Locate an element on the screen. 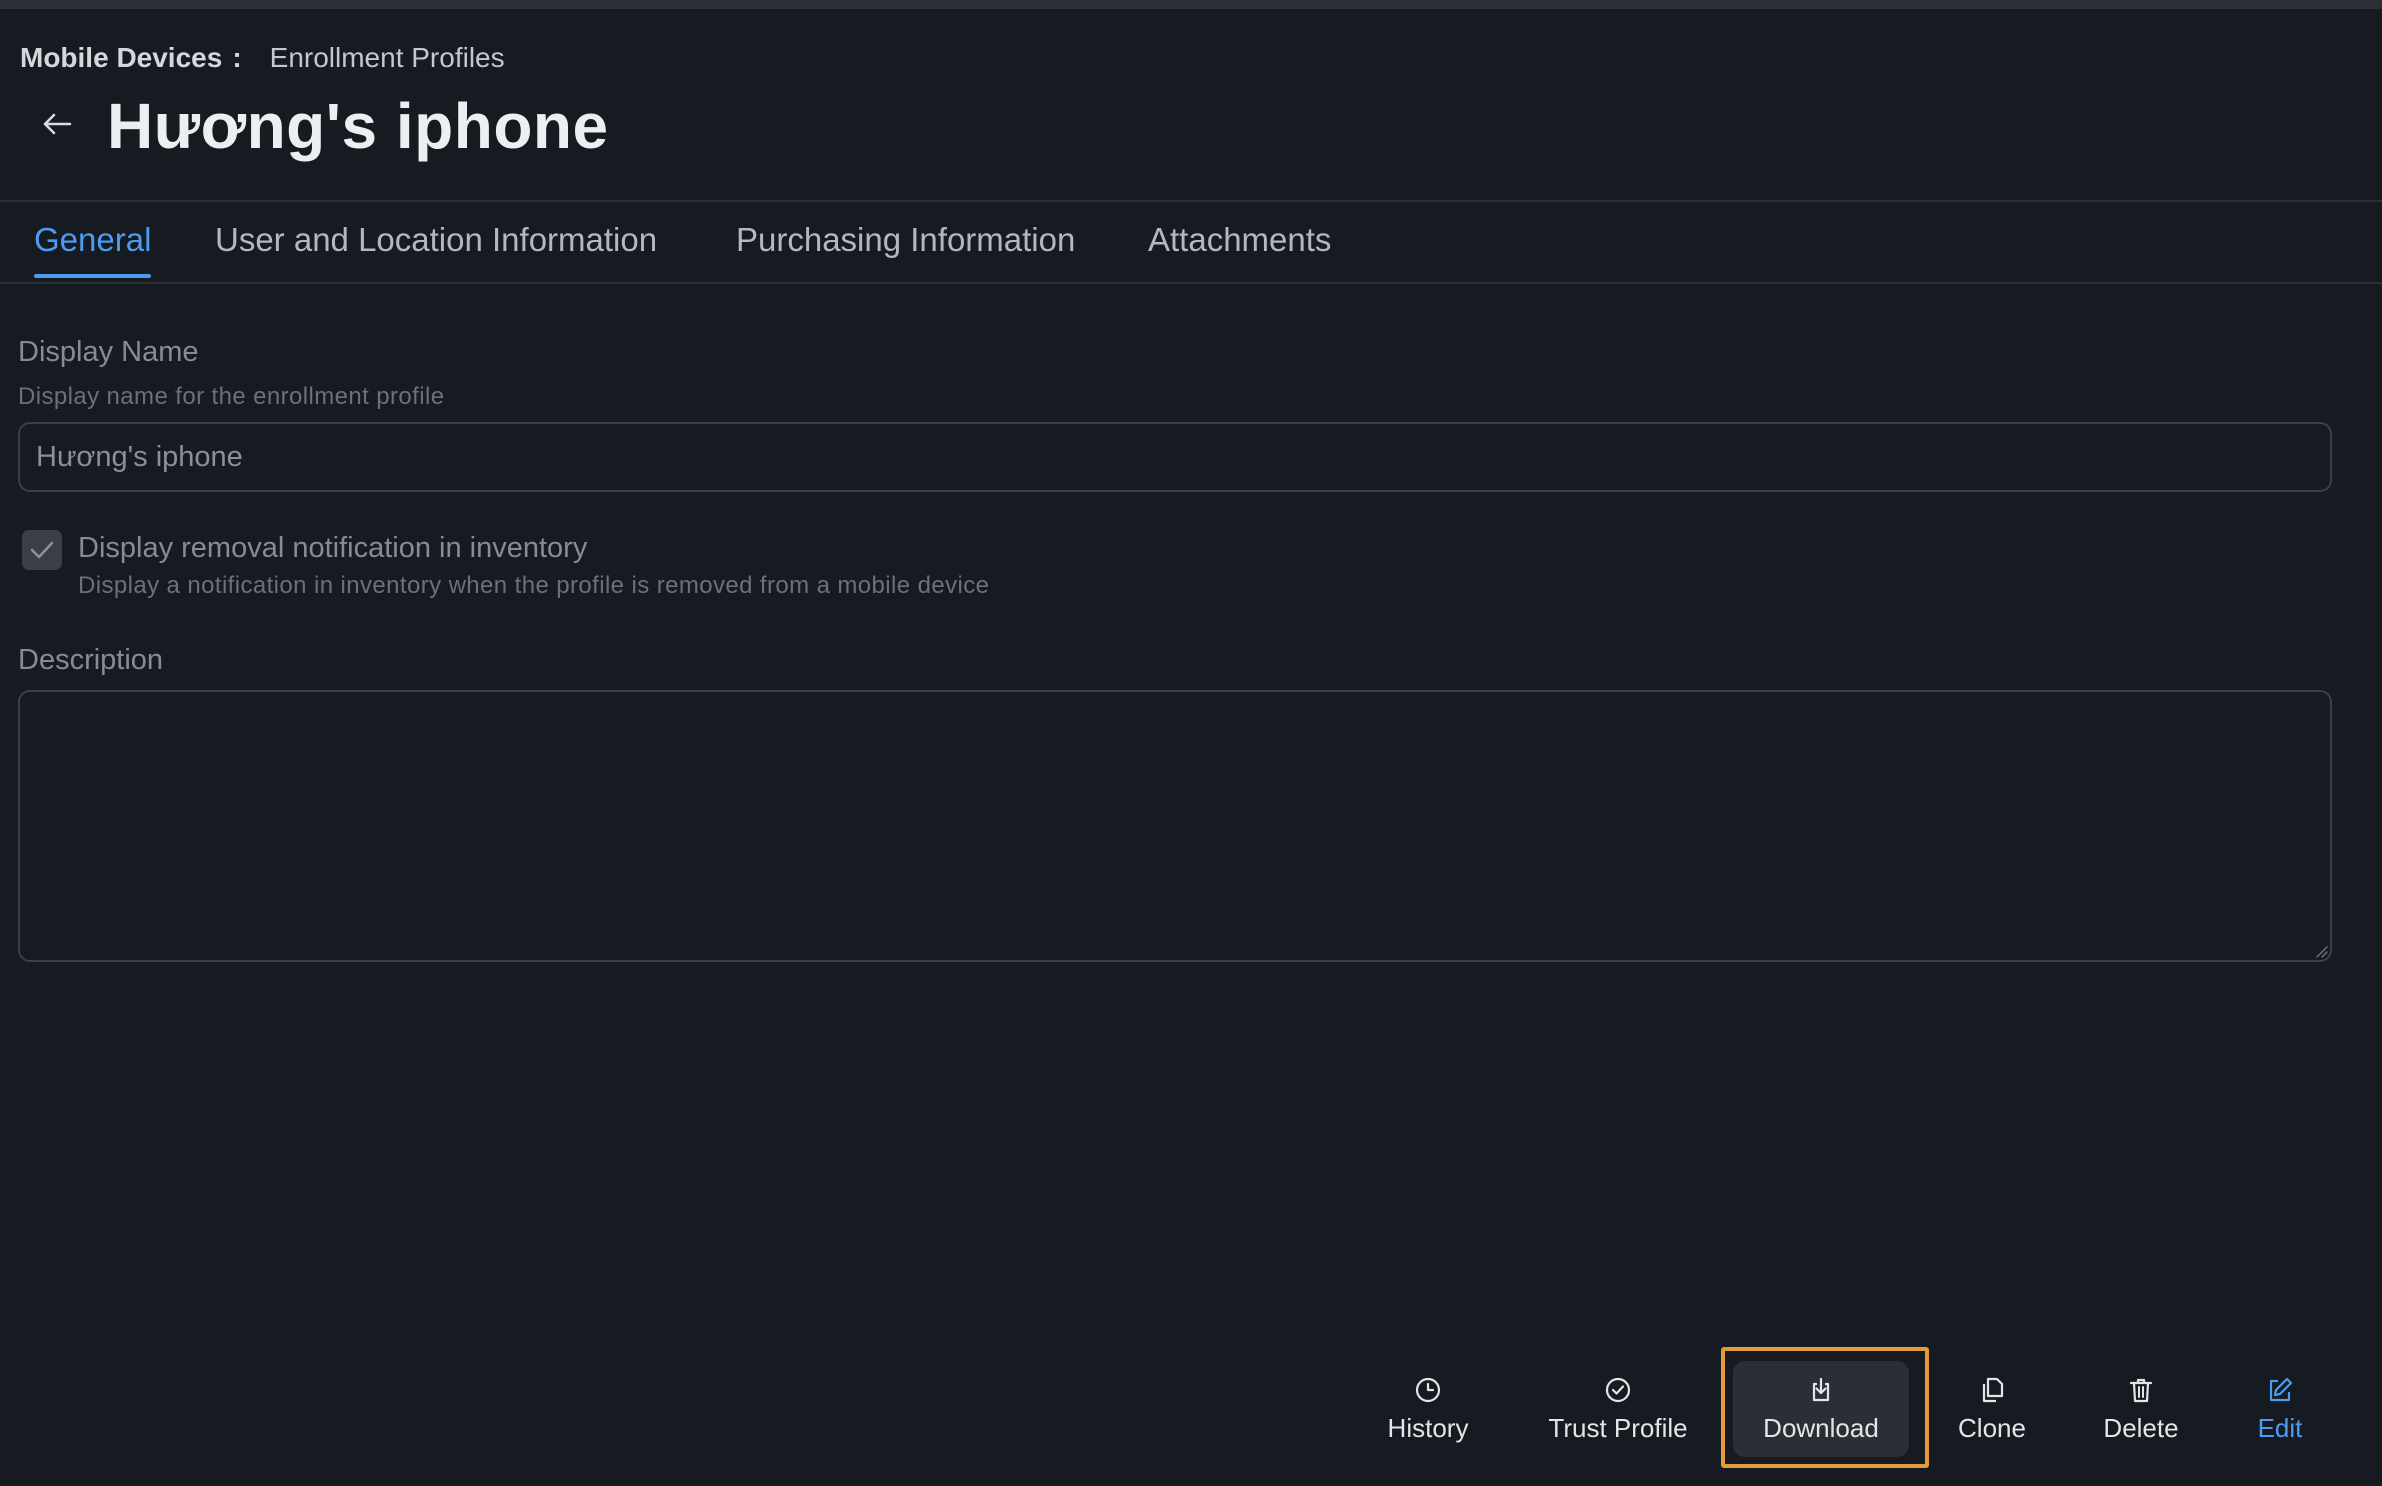 This screenshot has height=1486, width=2382. clock-icon is located at coordinates (1428, 1390).